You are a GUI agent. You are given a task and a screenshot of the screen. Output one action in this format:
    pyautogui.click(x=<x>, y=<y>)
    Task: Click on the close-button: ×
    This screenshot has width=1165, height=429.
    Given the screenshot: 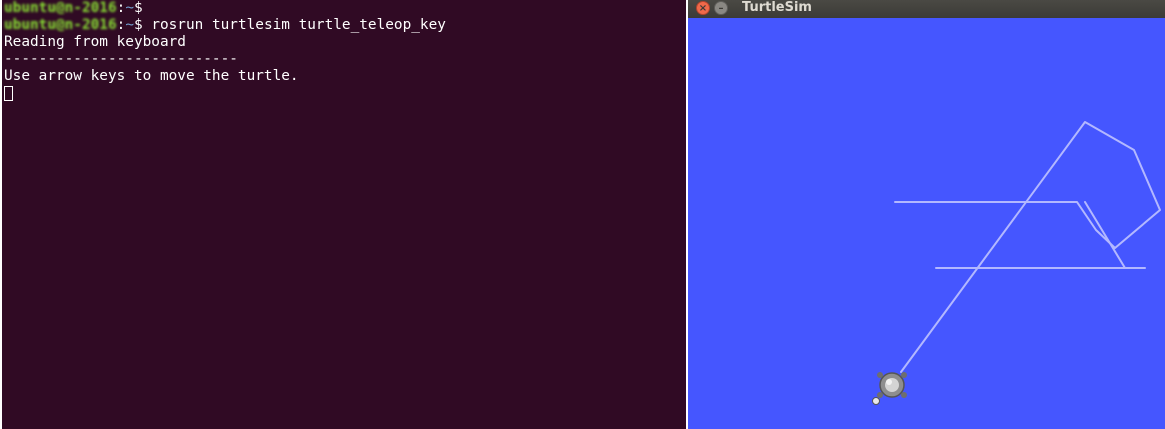 What is the action you would take?
    pyautogui.click(x=703, y=8)
    